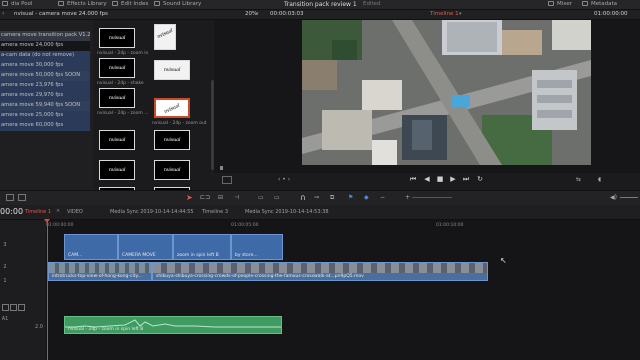 This screenshot has height=360, width=640. I want to click on dynamic-trim-icon: ⊟, so click(220, 197).